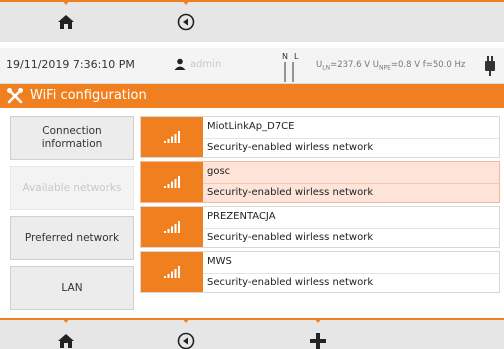 This screenshot has height=349, width=504. Describe the element at coordinates (88, 95) in the screenshot. I see `page-title: WiFi configuration` at that location.